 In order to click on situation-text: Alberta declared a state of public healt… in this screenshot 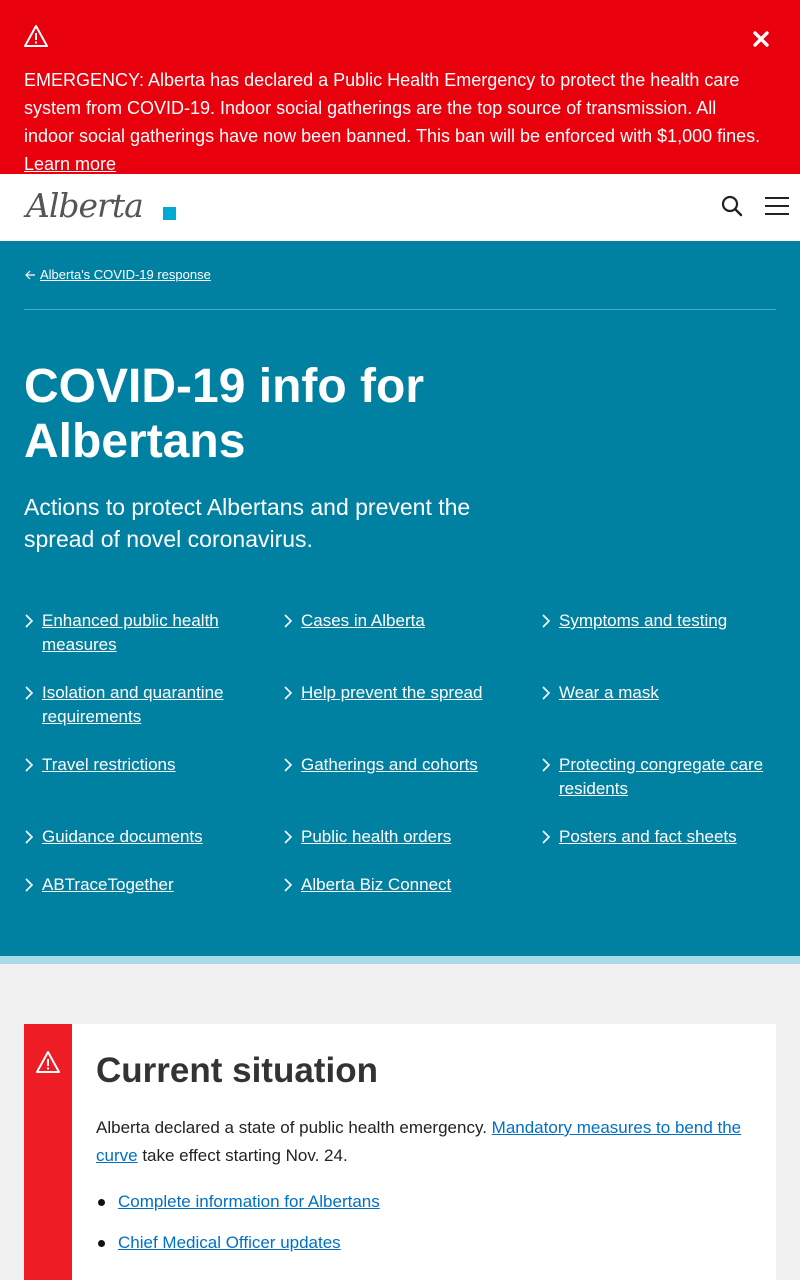, I will do `click(426, 1142)`.